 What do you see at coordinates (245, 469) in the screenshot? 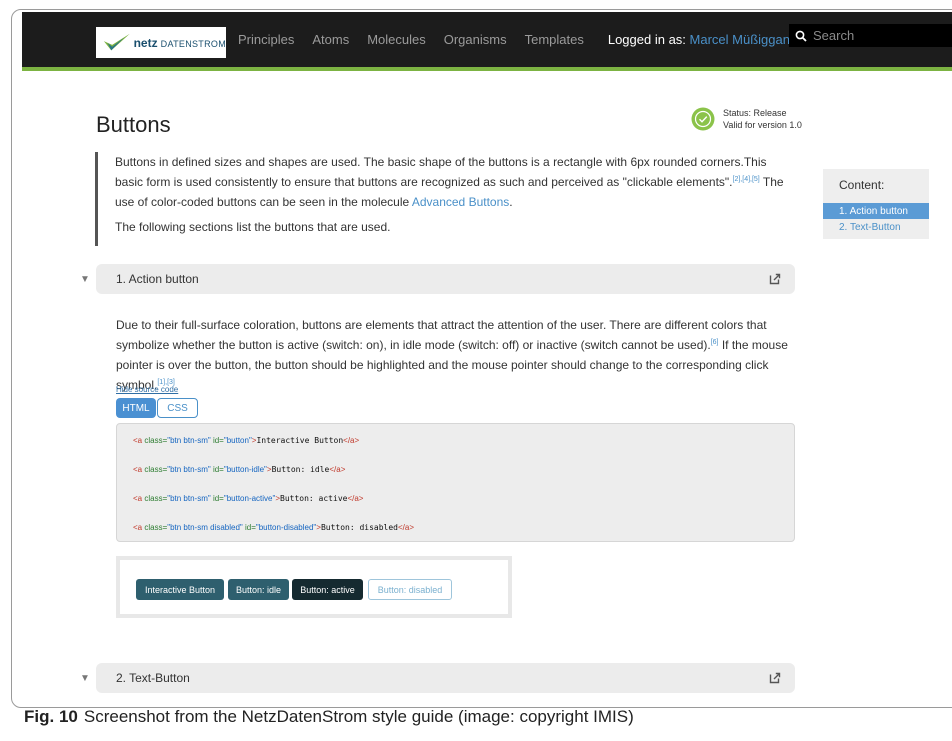
I see `code-value: "button-idle"` at bounding box center [245, 469].